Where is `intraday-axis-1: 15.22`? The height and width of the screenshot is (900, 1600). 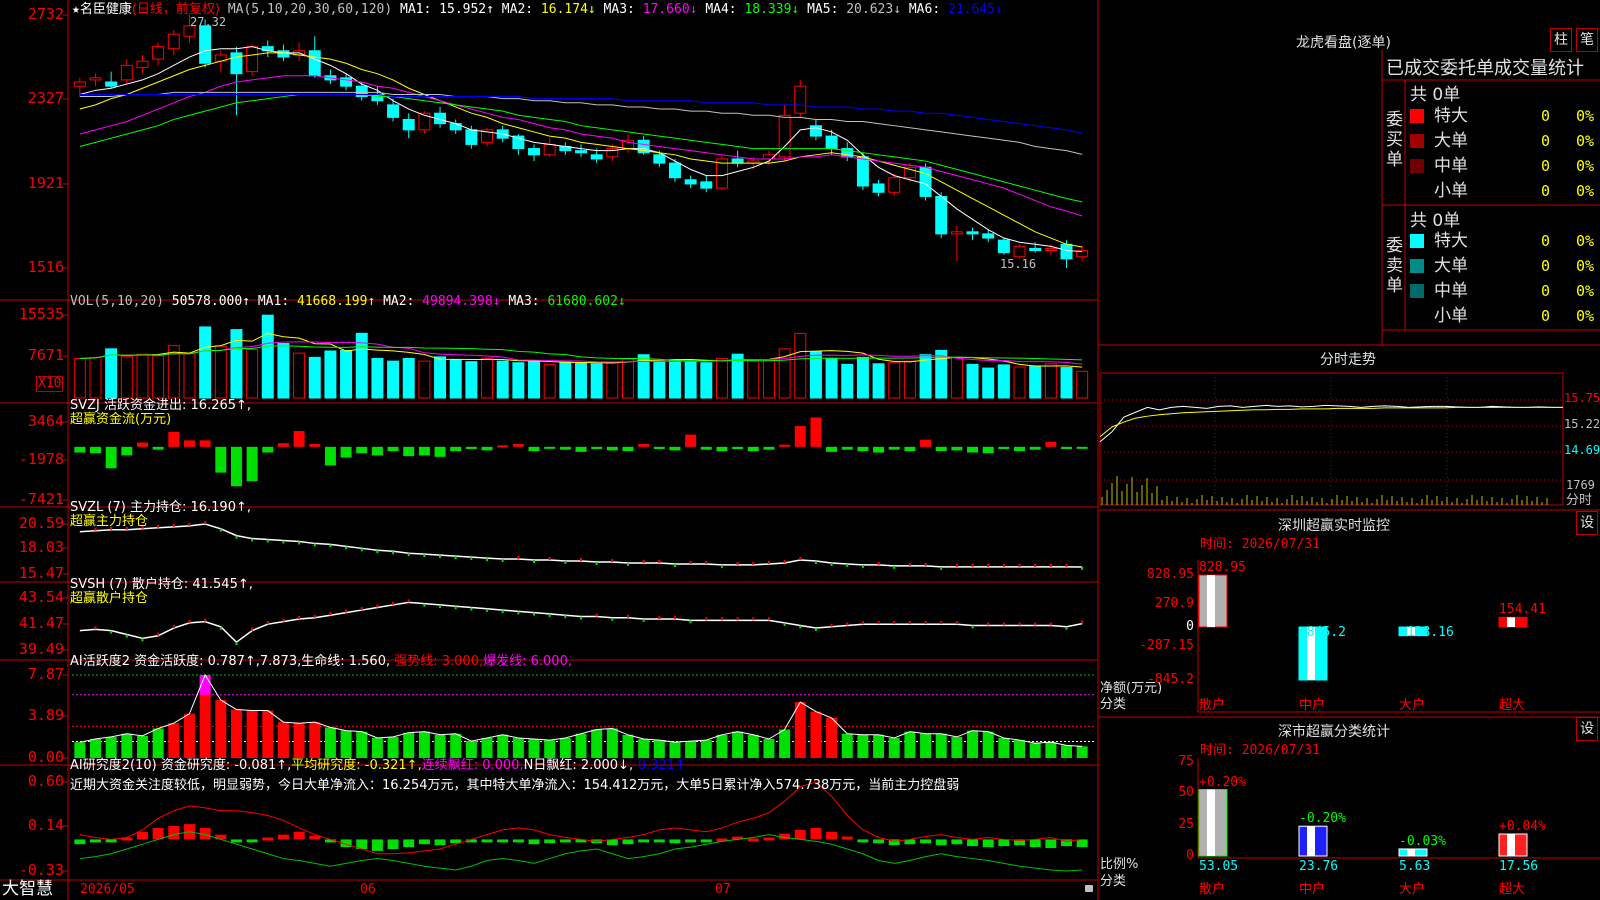
intraday-axis-1: 15.22 is located at coordinates (1582, 424).